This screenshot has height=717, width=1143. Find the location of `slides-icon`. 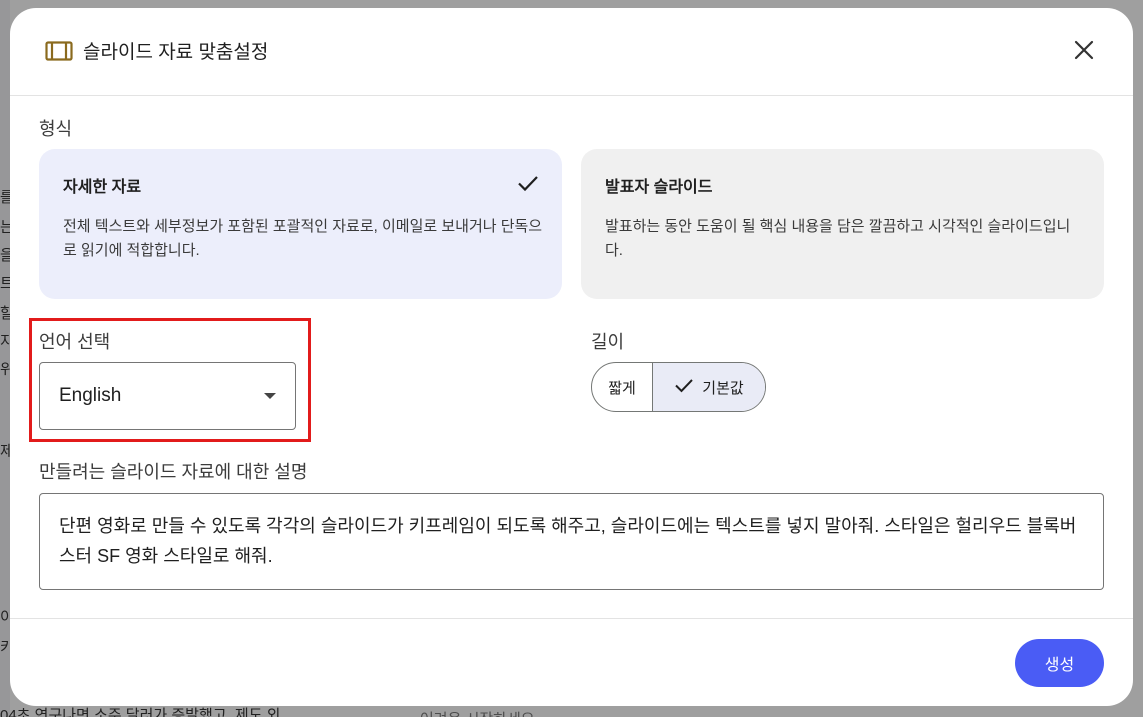

slides-icon is located at coordinates (59, 51).